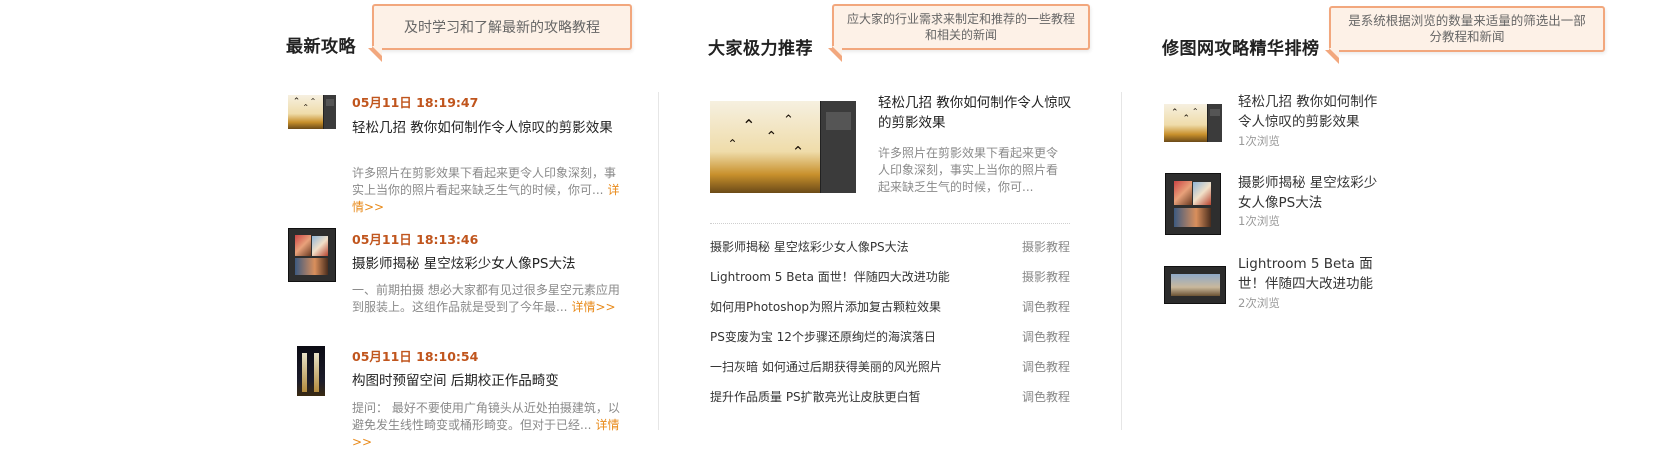  What do you see at coordinates (830, 277) in the screenshot?
I see `list-item-title: Lightroom 5 Beta 面世！伴随四大改进功能` at bounding box center [830, 277].